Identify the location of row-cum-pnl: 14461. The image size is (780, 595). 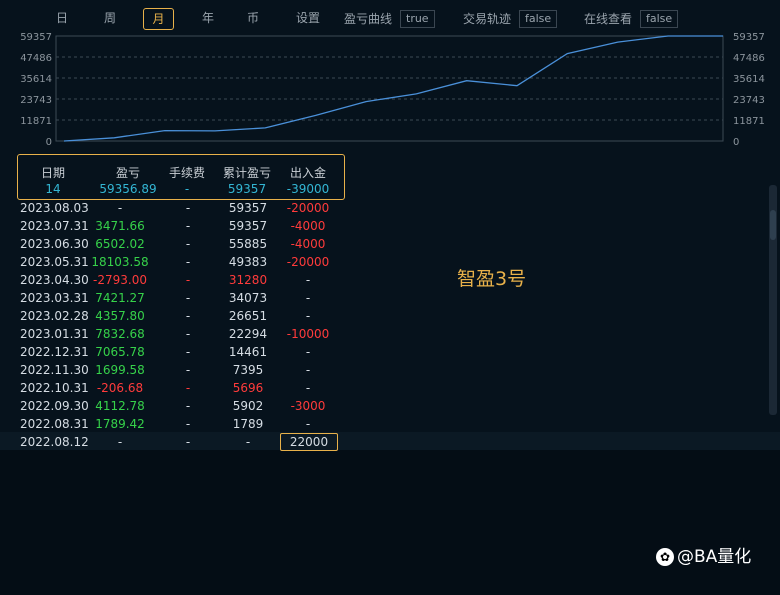
(248, 352).